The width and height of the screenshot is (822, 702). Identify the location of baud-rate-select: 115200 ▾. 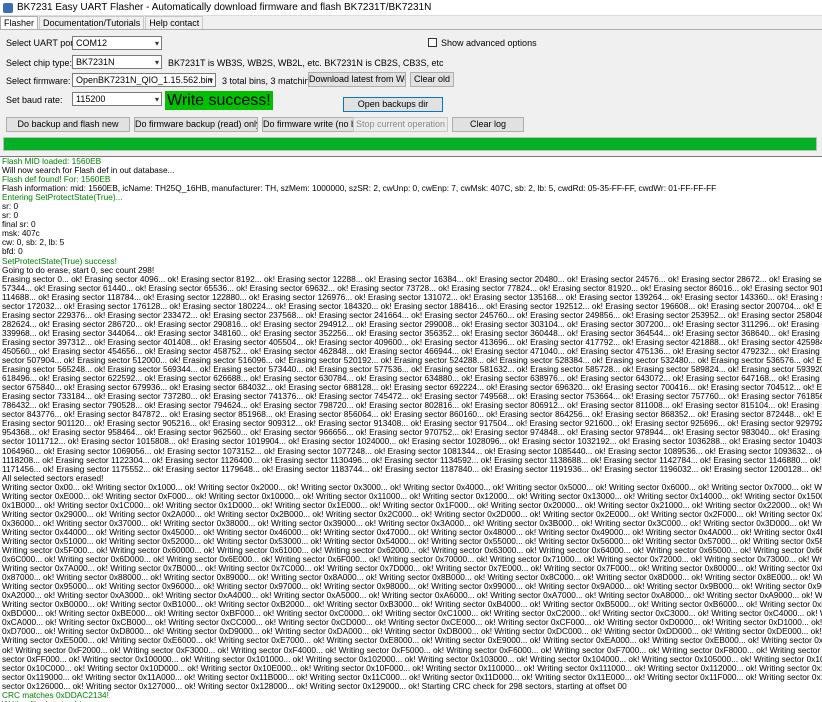
(117, 99).